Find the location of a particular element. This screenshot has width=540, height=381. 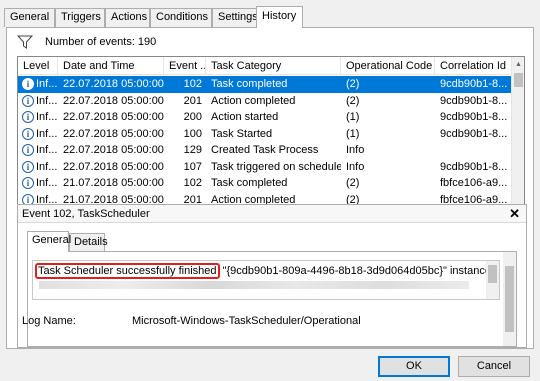

events-bar: Number of events: 190 is located at coordinates (271, 42).